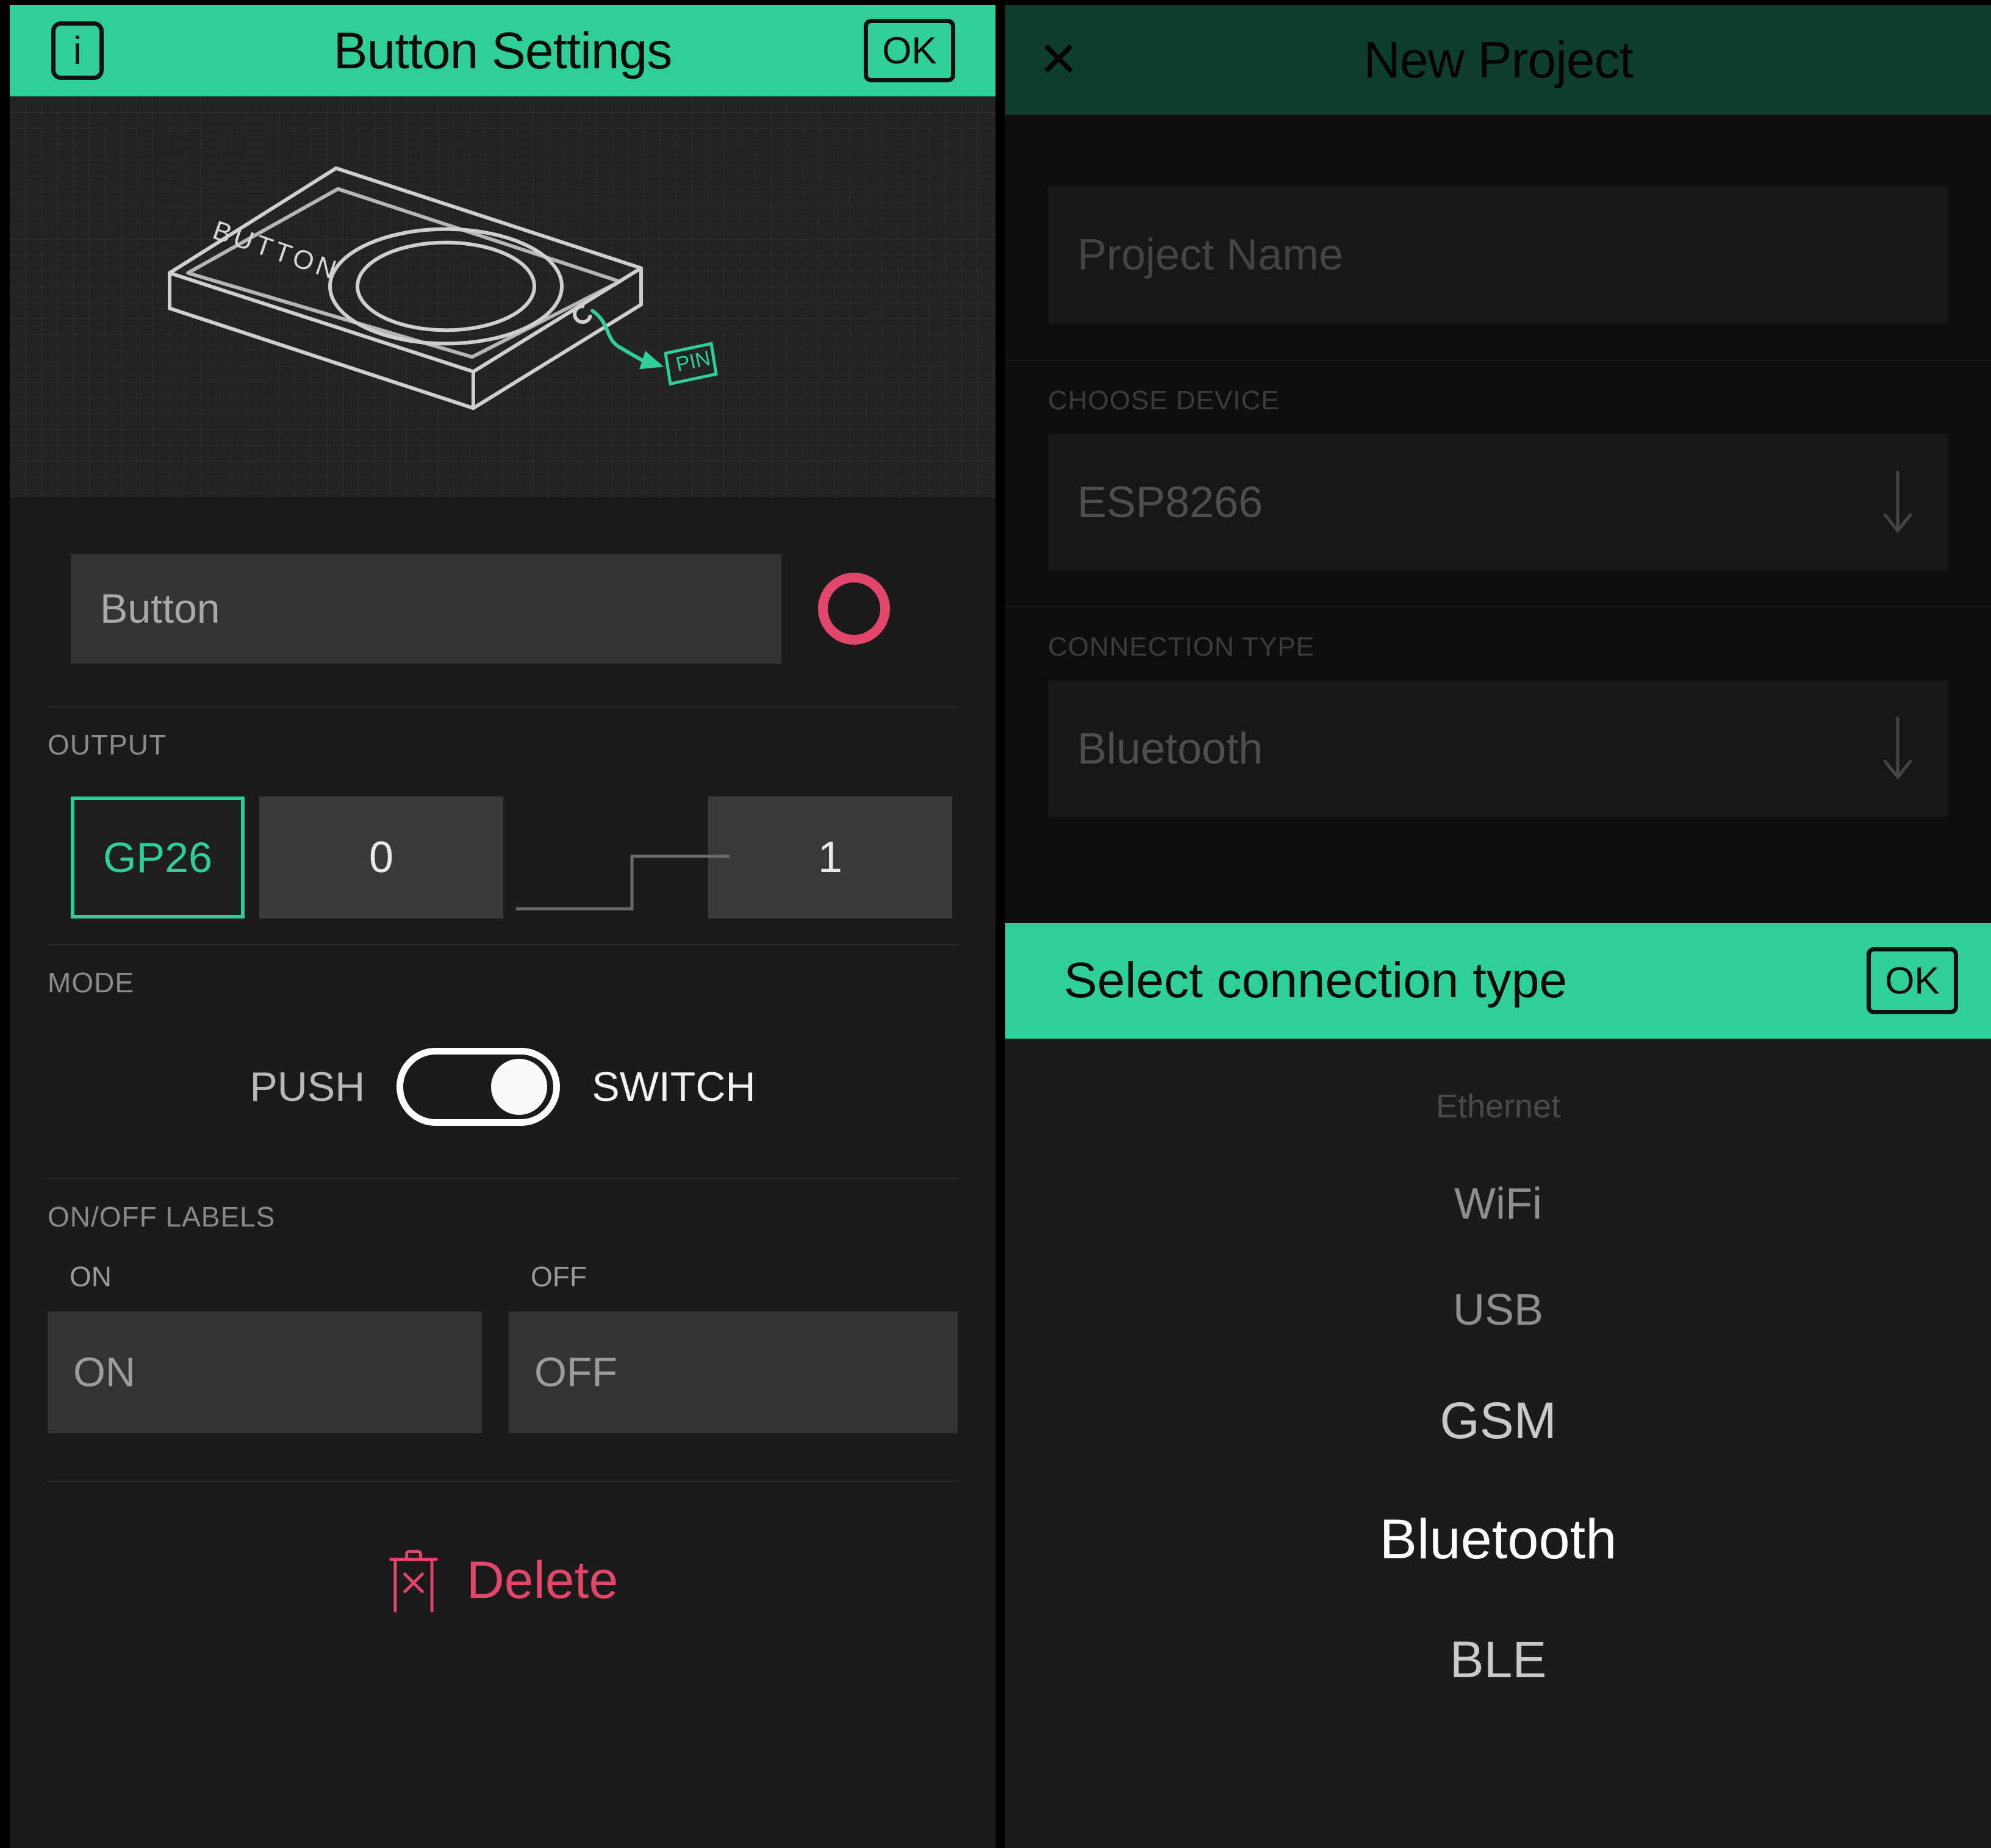 This screenshot has width=1991, height=1848. I want to click on button-settings-topbar: i Button Settings OK, so click(503, 50).